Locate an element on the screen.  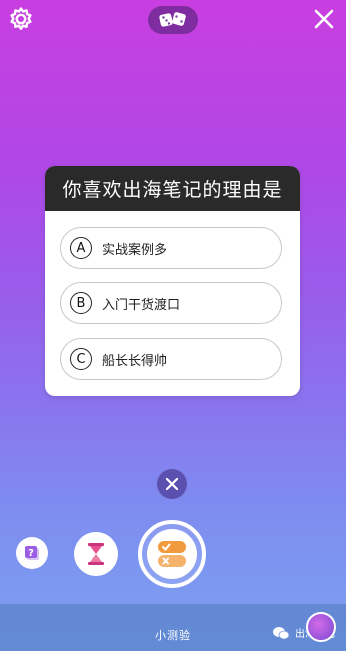
capture-button is located at coordinates (172, 554).